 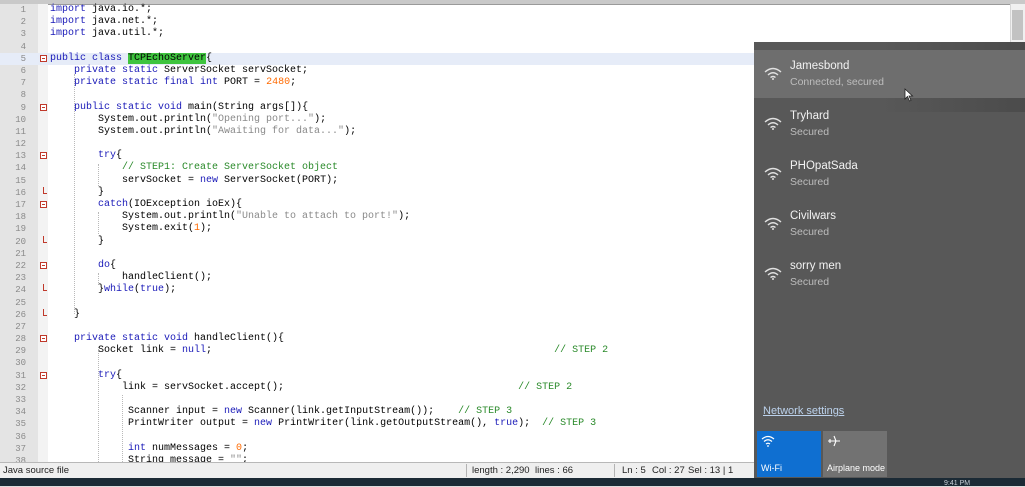 I want to click on code-token: );, so click(x=170, y=290).